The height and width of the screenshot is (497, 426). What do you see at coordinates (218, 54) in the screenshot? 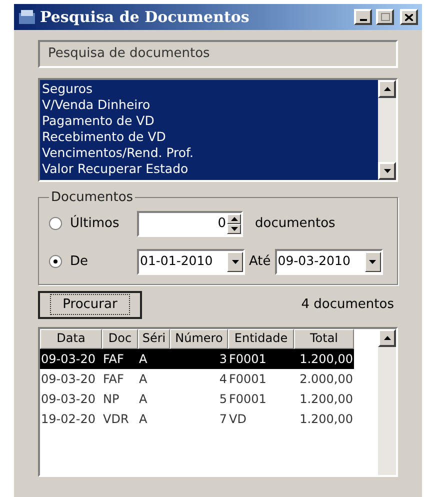
I see `header-panel: Pesquisa de documentos` at bounding box center [218, 54].